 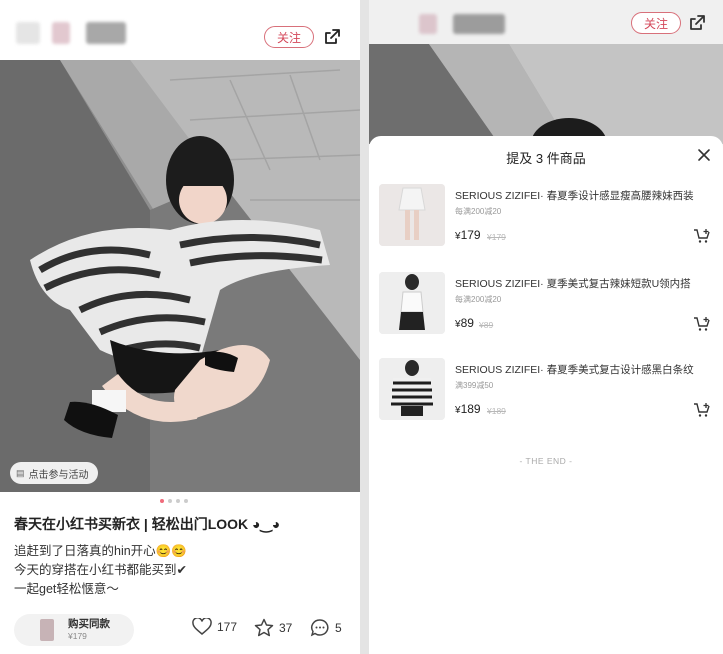 I want to click on product-original-price: ¥89, so click(x=486, y=325).